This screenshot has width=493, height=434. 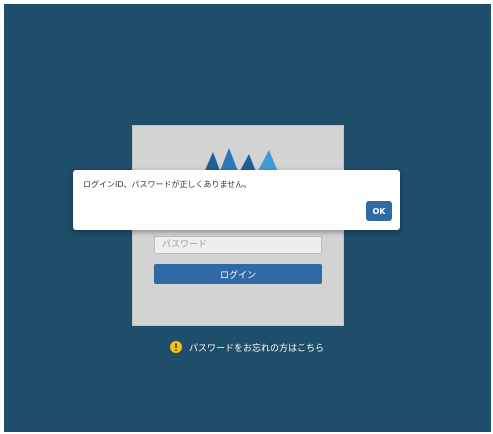 What do you see at coordinates (167, 184) in the screenshot?
I see `alert-message: ログインID、パスワードが正しくありません。` at bounding box center [167, 184].